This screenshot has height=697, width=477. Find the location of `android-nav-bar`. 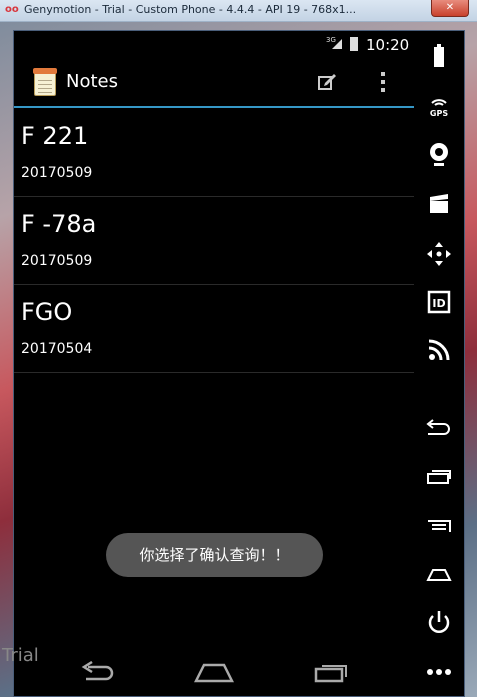

android-nav-bar is located at coordinates (214, 672).